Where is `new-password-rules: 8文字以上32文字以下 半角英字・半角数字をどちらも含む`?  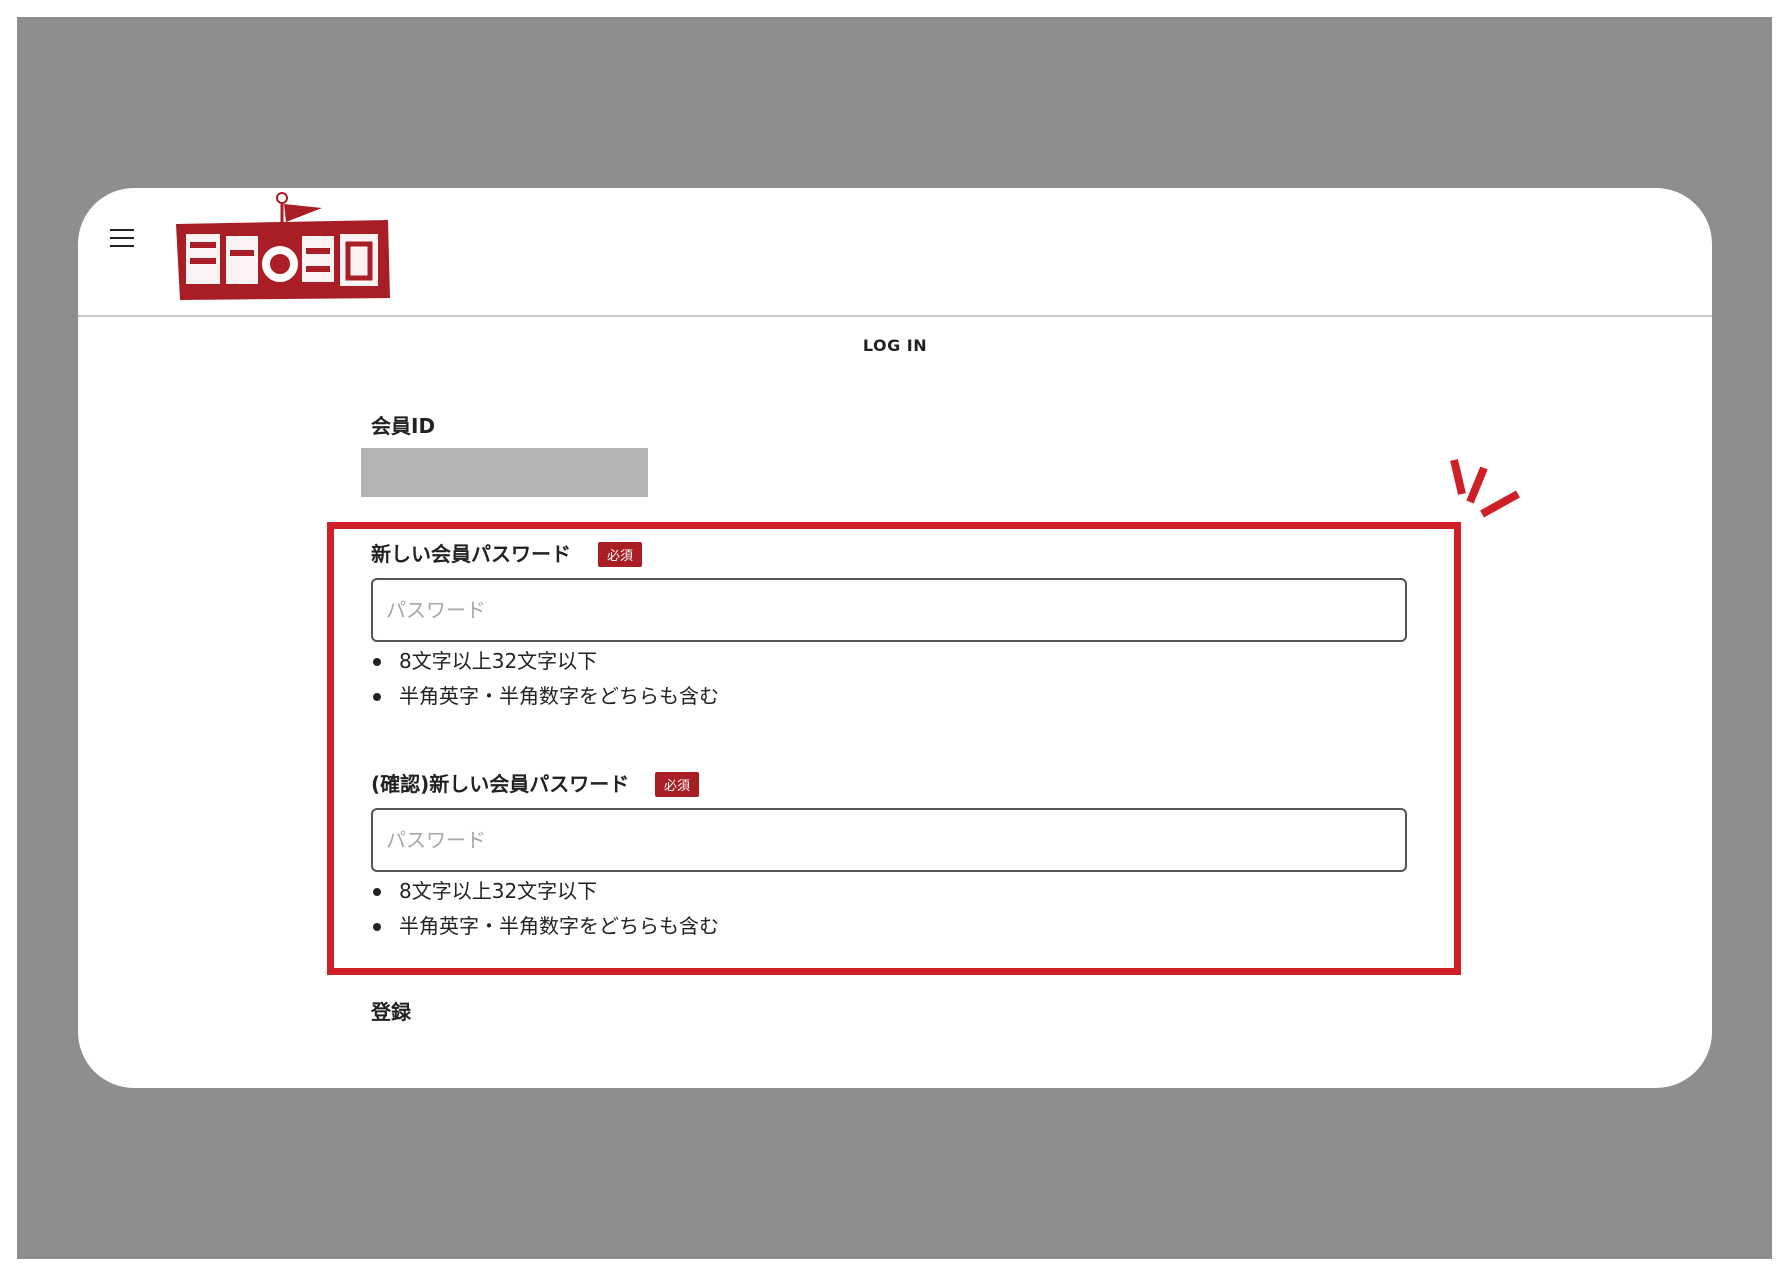
new-password-rules: 8文字以上32文字以下 半角英字・半角数字をどちらも含む is located at coordinates (545, 679).